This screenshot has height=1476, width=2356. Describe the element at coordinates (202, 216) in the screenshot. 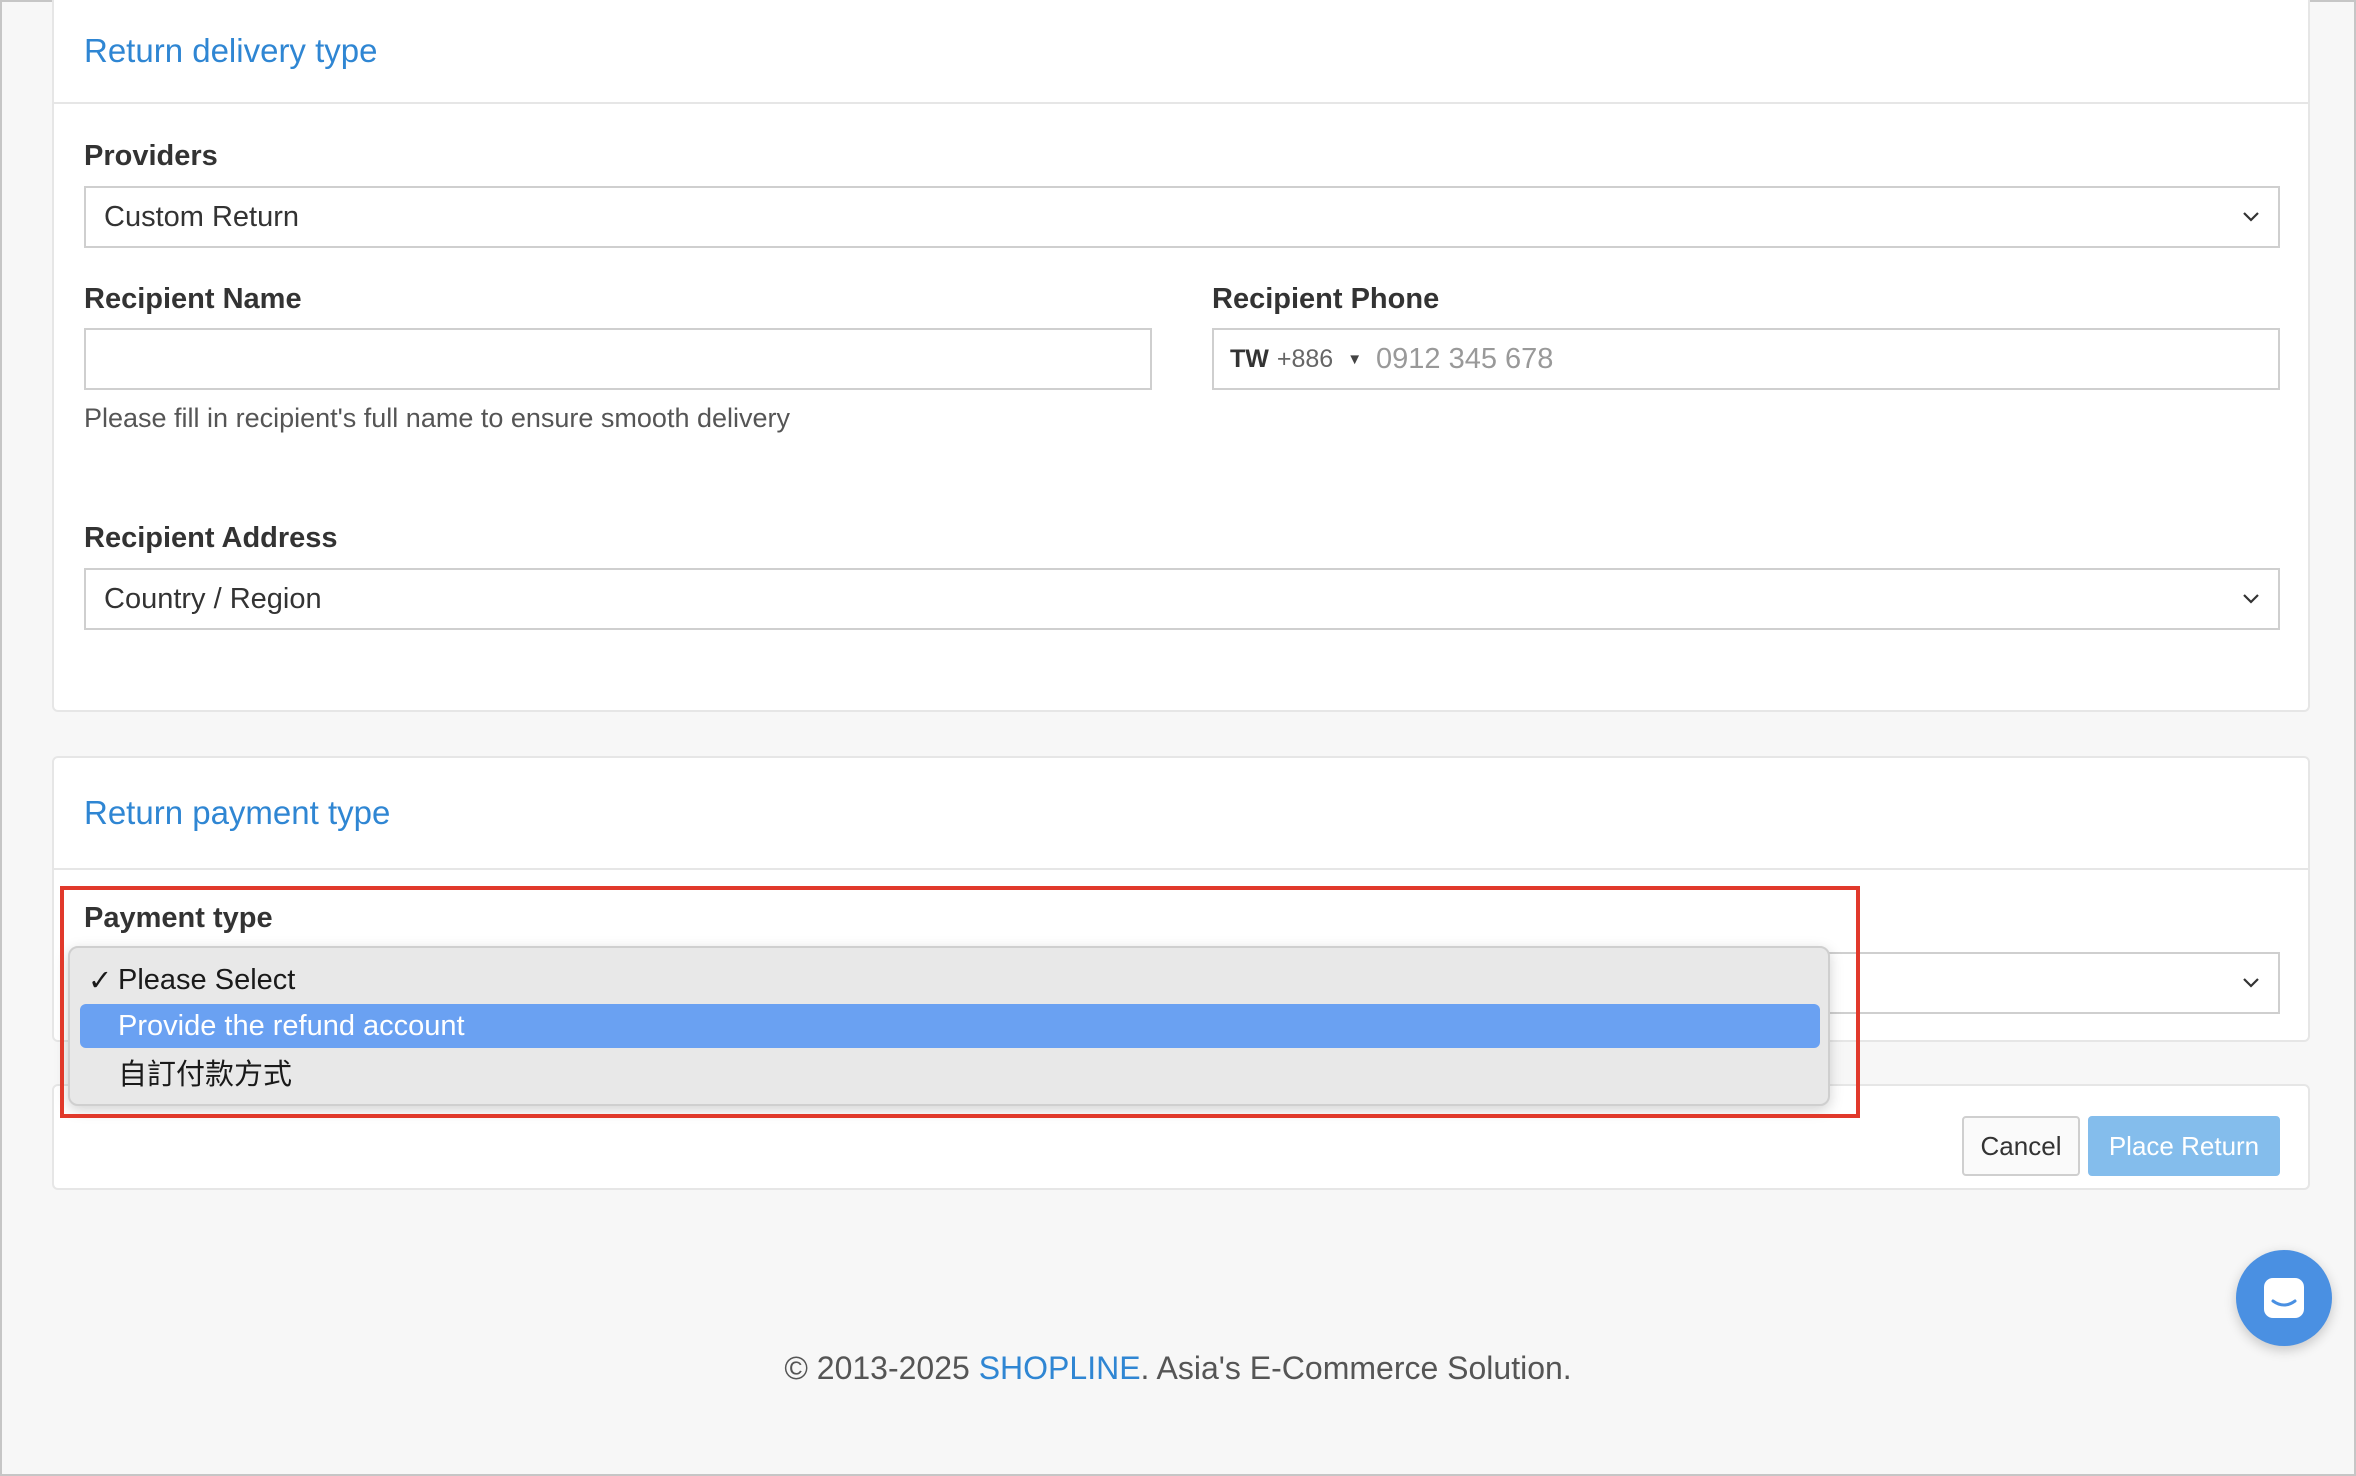

I see `providers-select-value: Custom Return` at that location.